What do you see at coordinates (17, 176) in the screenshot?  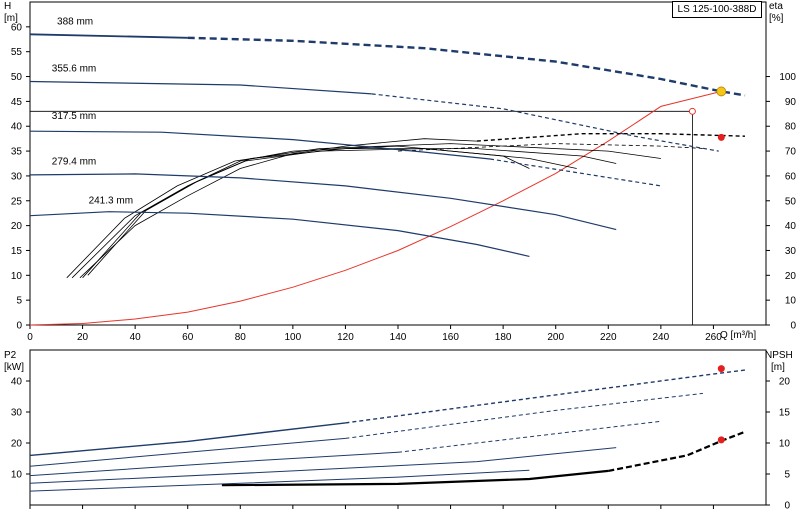 I see `y-tick-label-h: 30` at bounding box center [17, 176].